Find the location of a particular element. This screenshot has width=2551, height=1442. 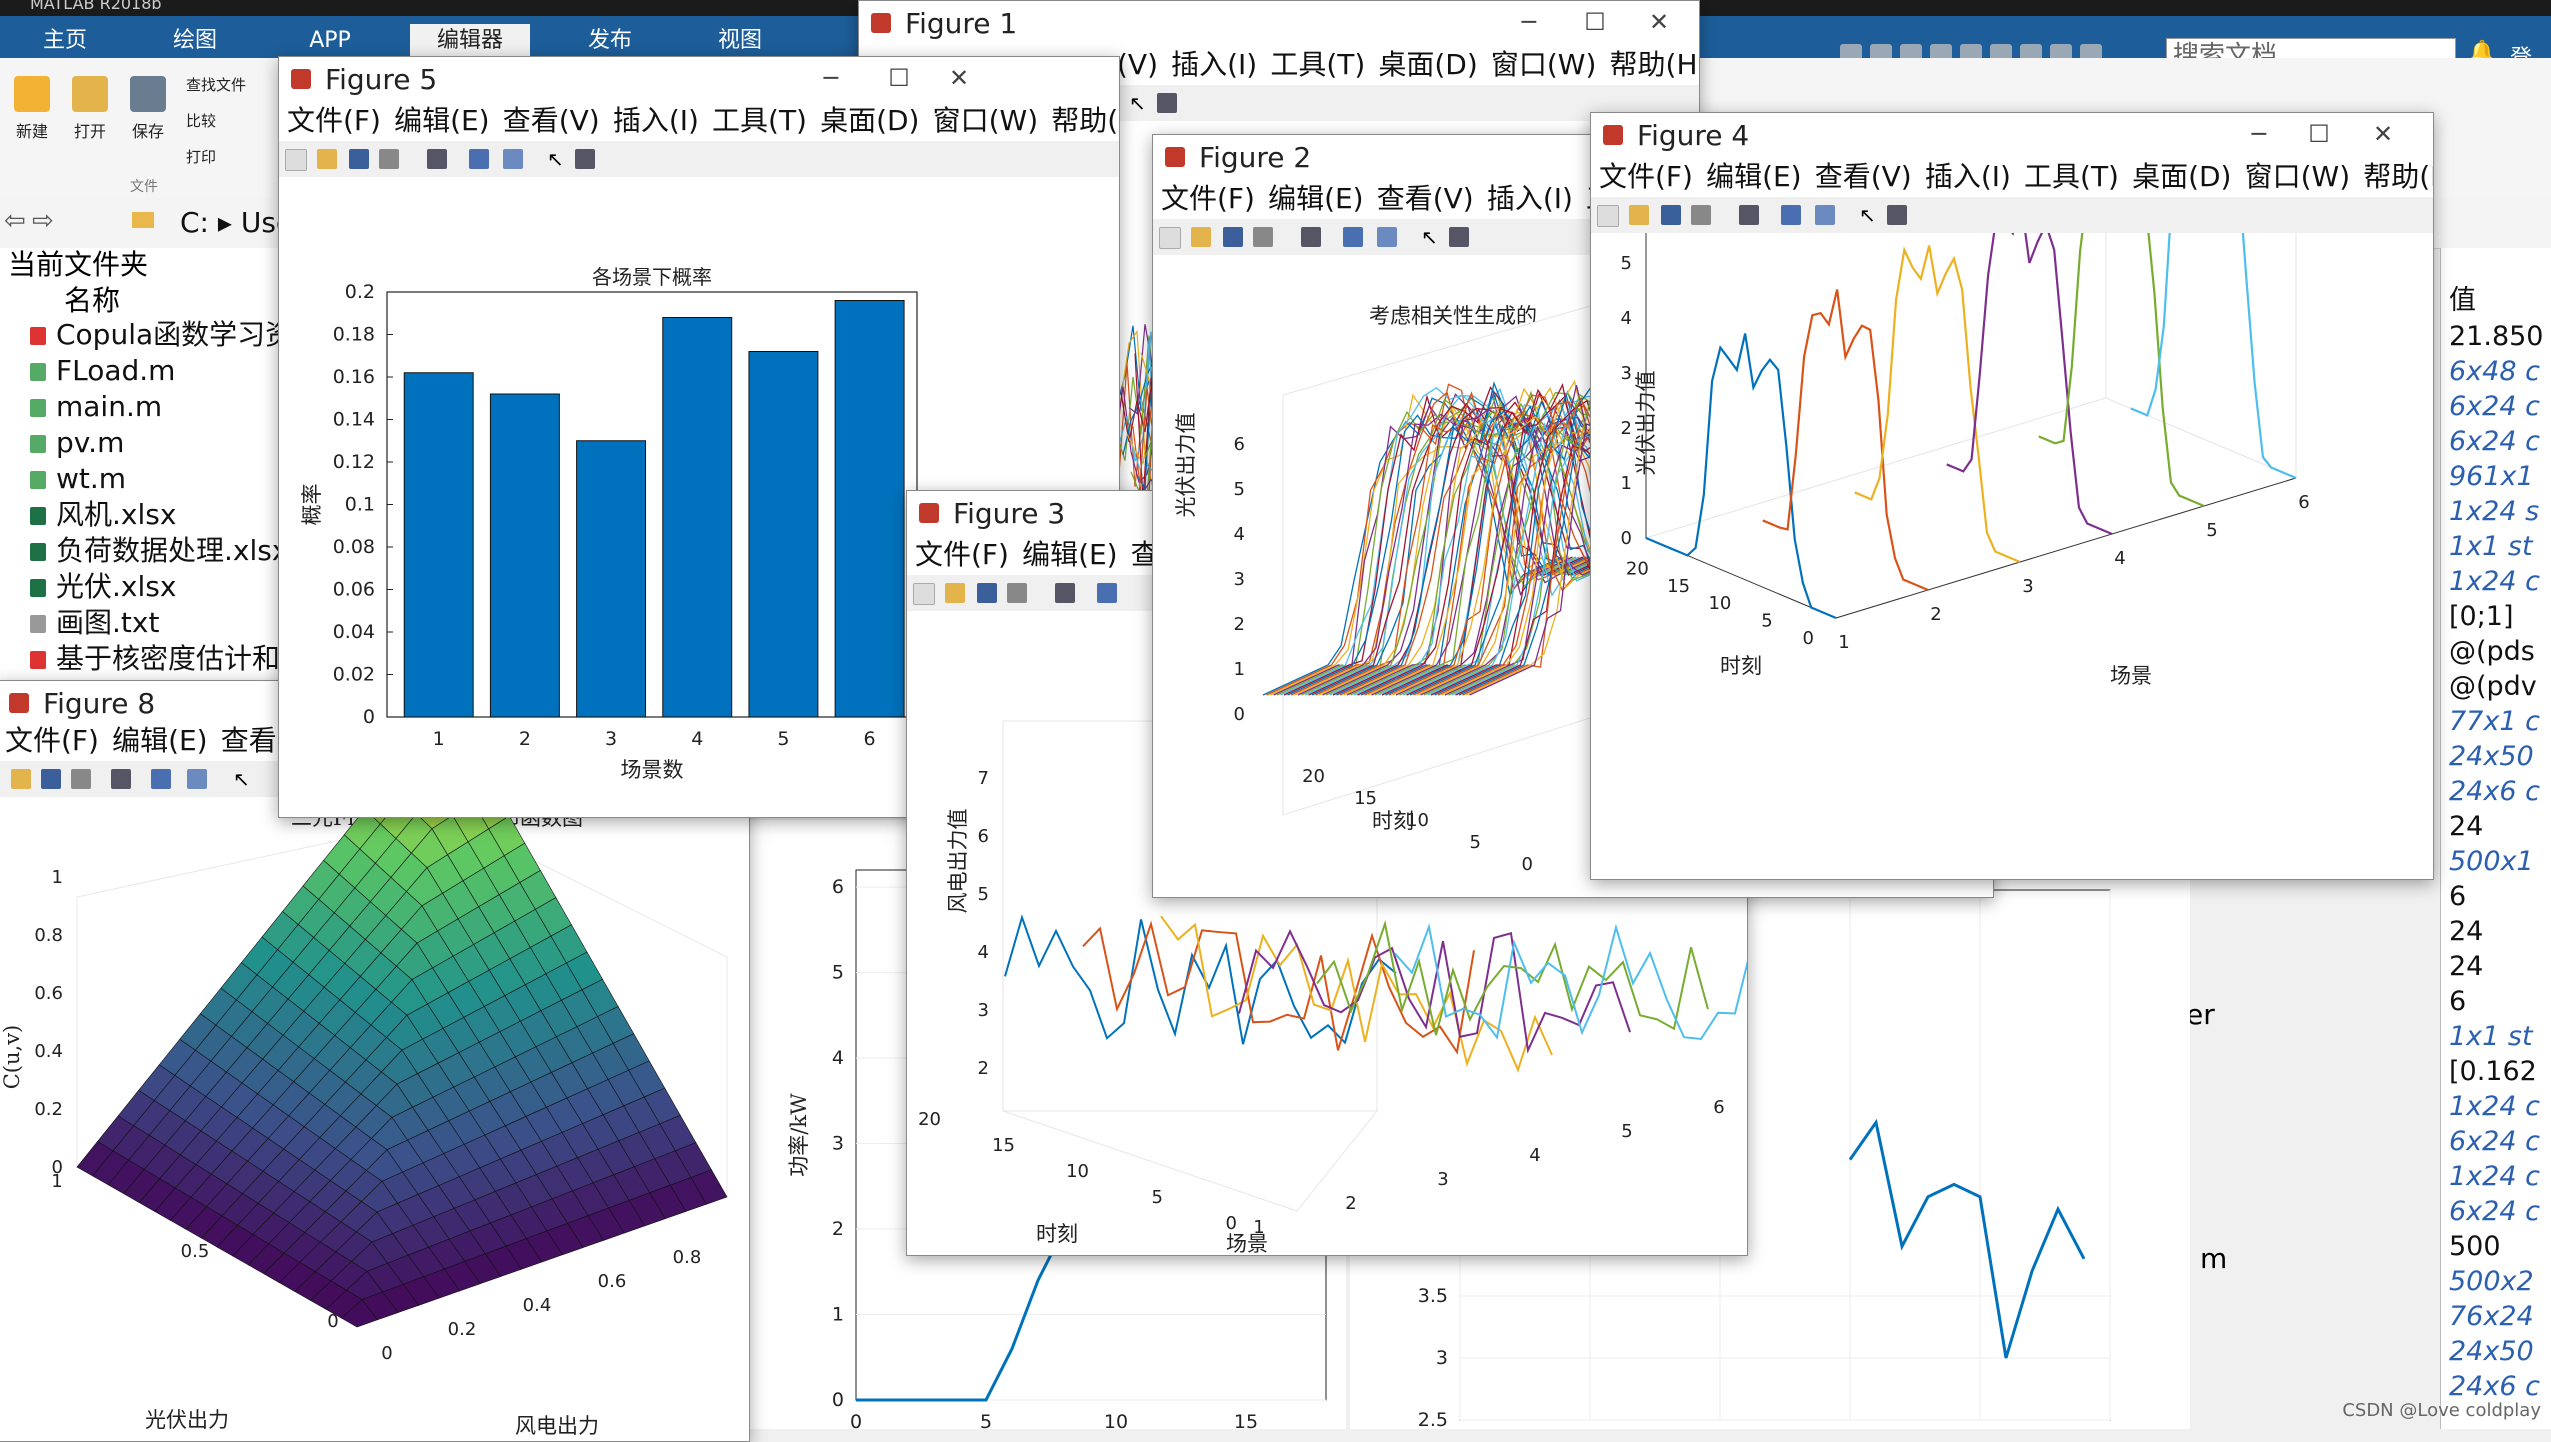

tab-view: 视图 is located at coordinates (740, 41).